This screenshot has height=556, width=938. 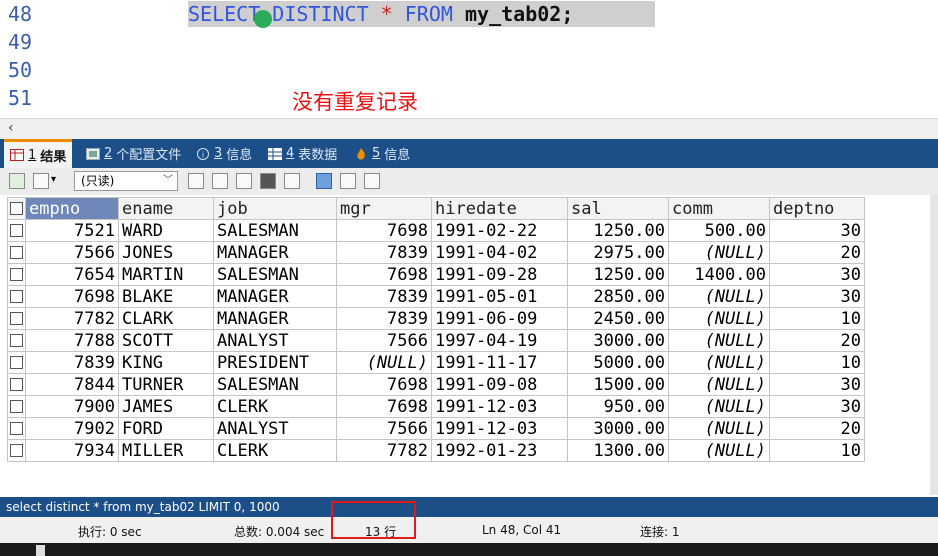 I want to click on grid-cell-hiredate: 1992-01-23, so click(x=499, y=450).